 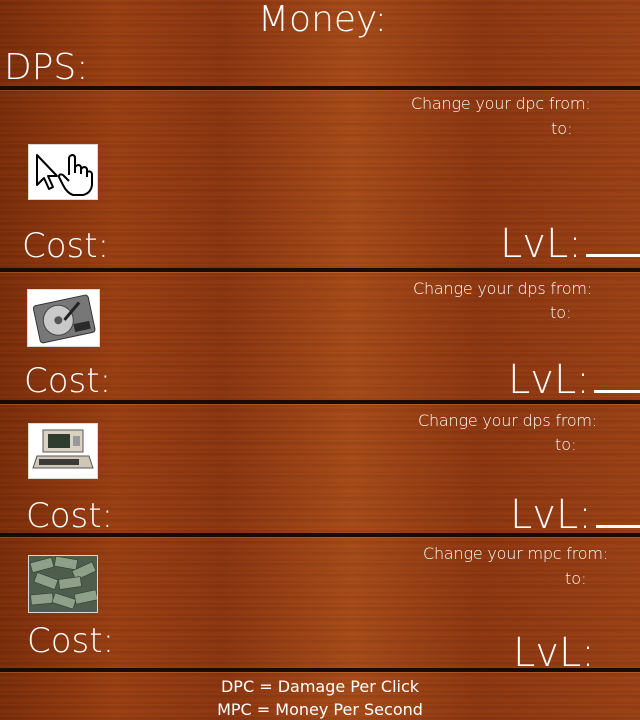 What do you see at coordinates (322, 20) in the screenshot?
I see `money-label: Money:` at bounding box center [322, 20].